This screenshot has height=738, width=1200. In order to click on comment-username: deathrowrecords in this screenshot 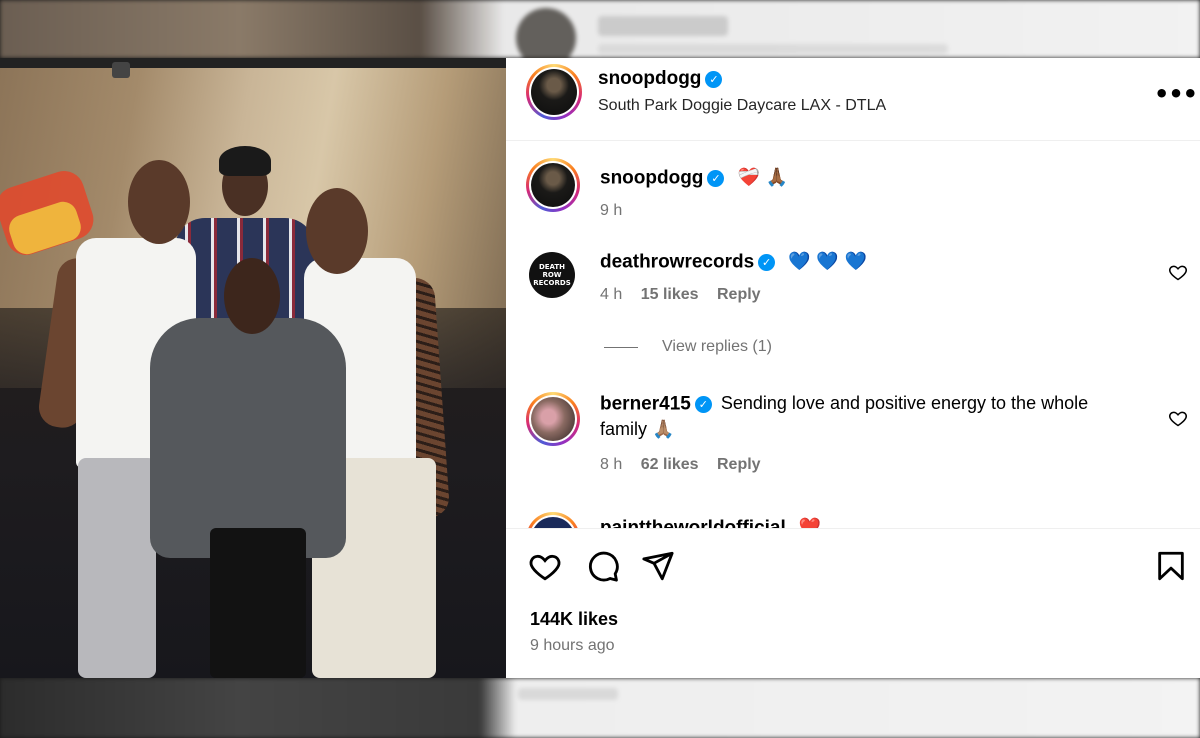, I will do `click(677, 261)`.